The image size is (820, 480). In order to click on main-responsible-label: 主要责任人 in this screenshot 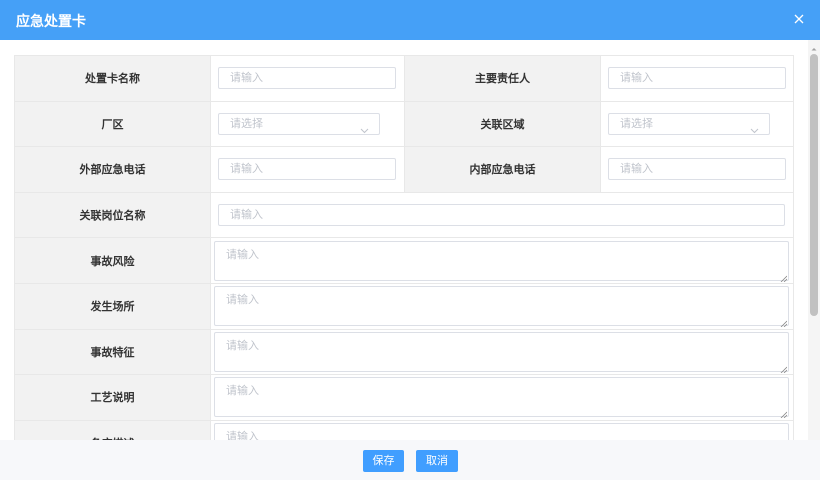, I will do `click(502, 78)`.